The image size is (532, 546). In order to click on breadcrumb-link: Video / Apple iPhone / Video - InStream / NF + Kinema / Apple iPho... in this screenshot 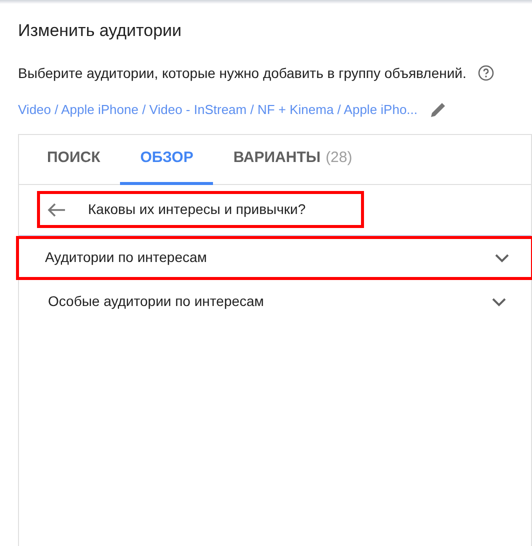, I will do `click(218, 110)`.